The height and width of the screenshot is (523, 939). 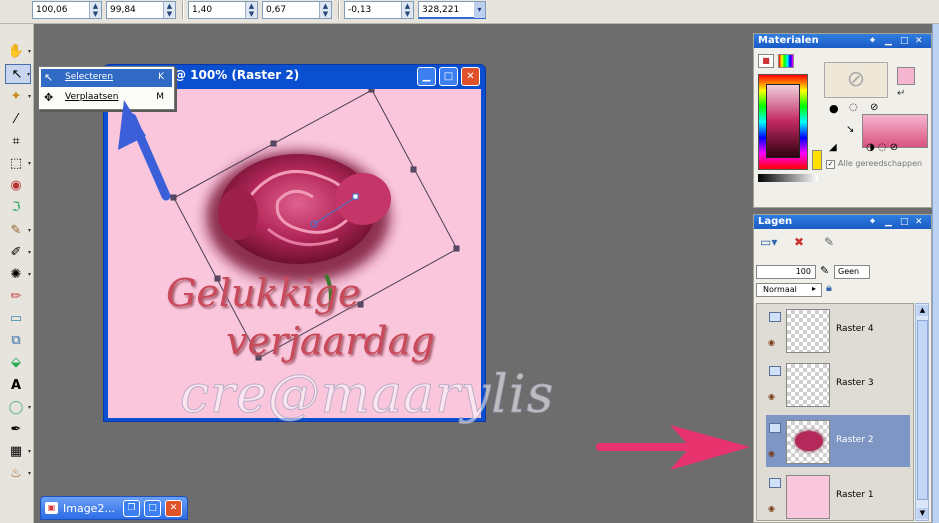 What do you see at coordinates (838, 441) in the screenshot?
I see `layer-row-raster-2: ◉ Raster 2` at bounding box center [838, 441].